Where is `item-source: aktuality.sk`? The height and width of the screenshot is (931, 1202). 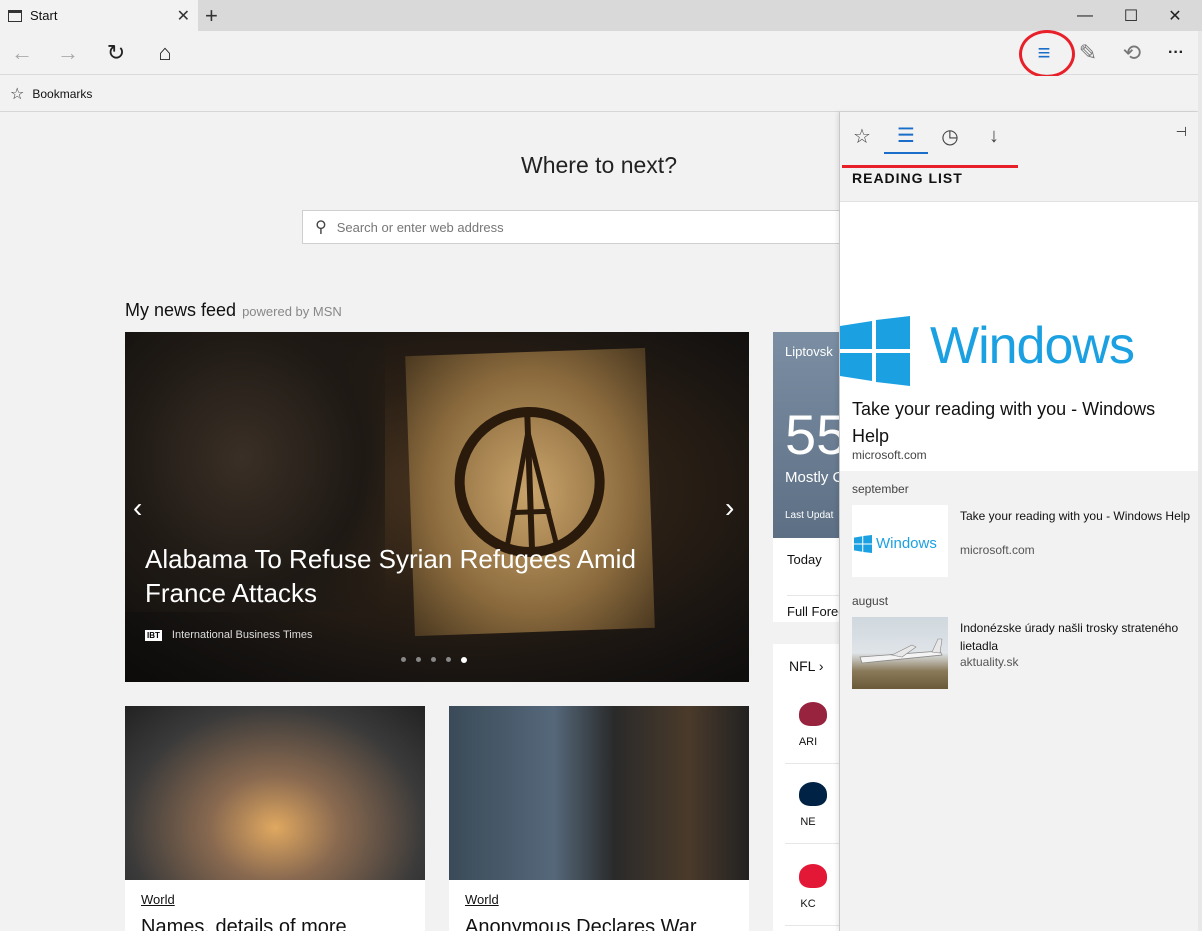
item-source: aktuality.sk is located at coordinates (989, 662).